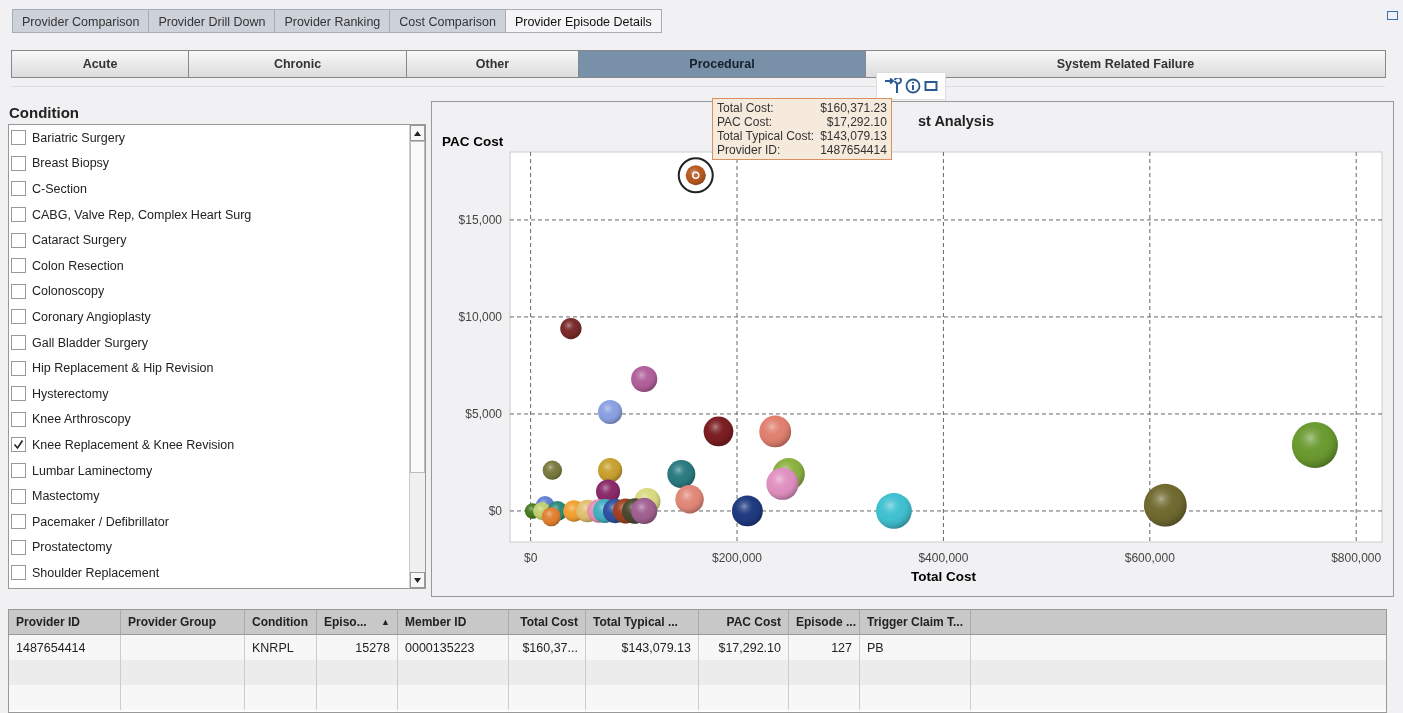 Image resolution: width=1403 pixels, height=713 pixels. Describe the element at coordinates (59, 189) in the screenshot. I see `condition-label: C-Section` at that location.